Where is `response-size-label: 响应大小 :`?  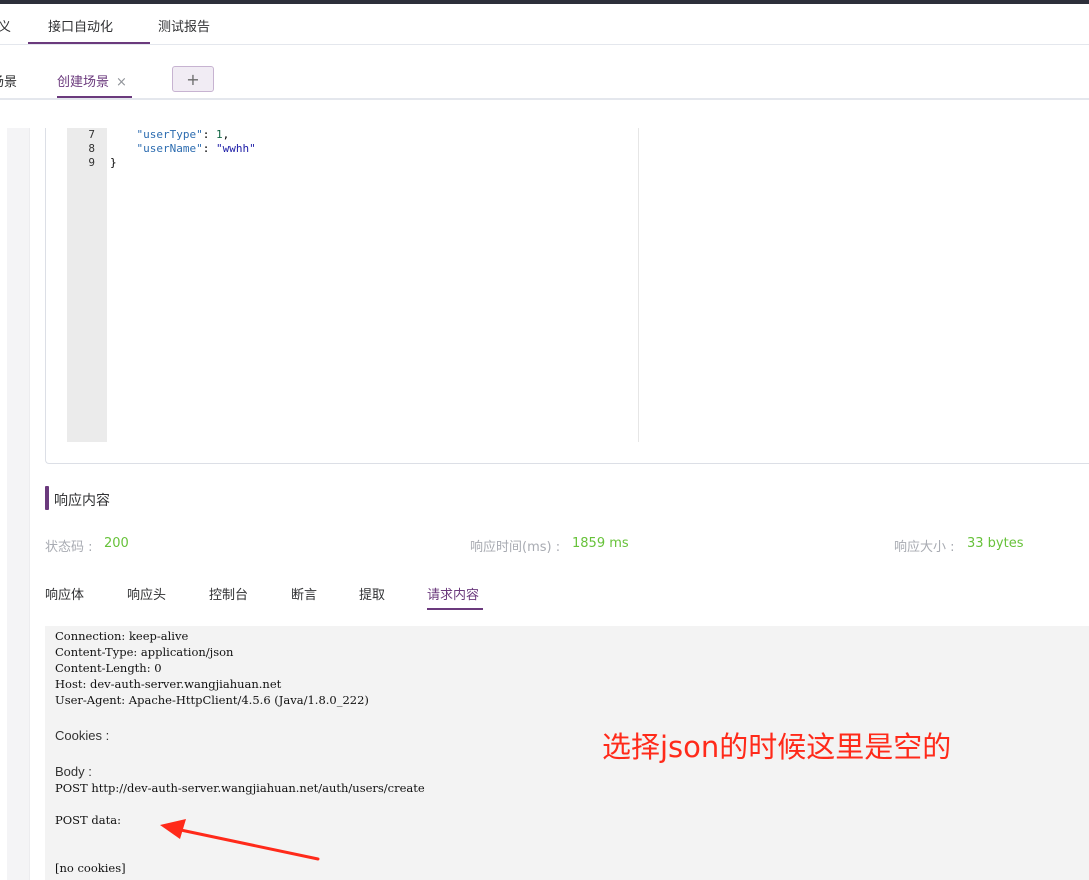 response-size-label: 响应大小 : is located at coordinates (924, 547).